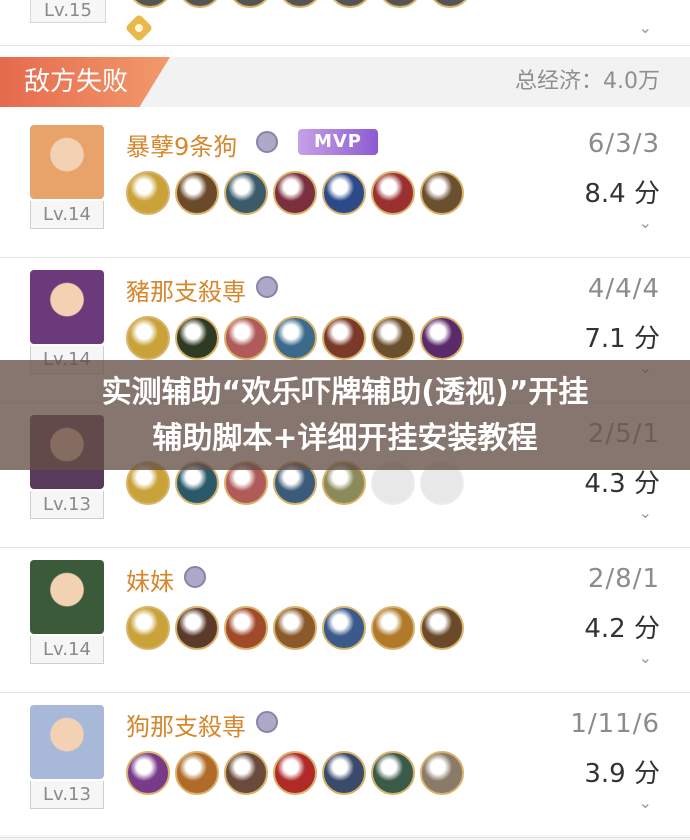 The image size is (690, 840). Describe the element at coordinates (623, 144) in the screenshot. I see `kda-stat: 6/3/3` at that location.